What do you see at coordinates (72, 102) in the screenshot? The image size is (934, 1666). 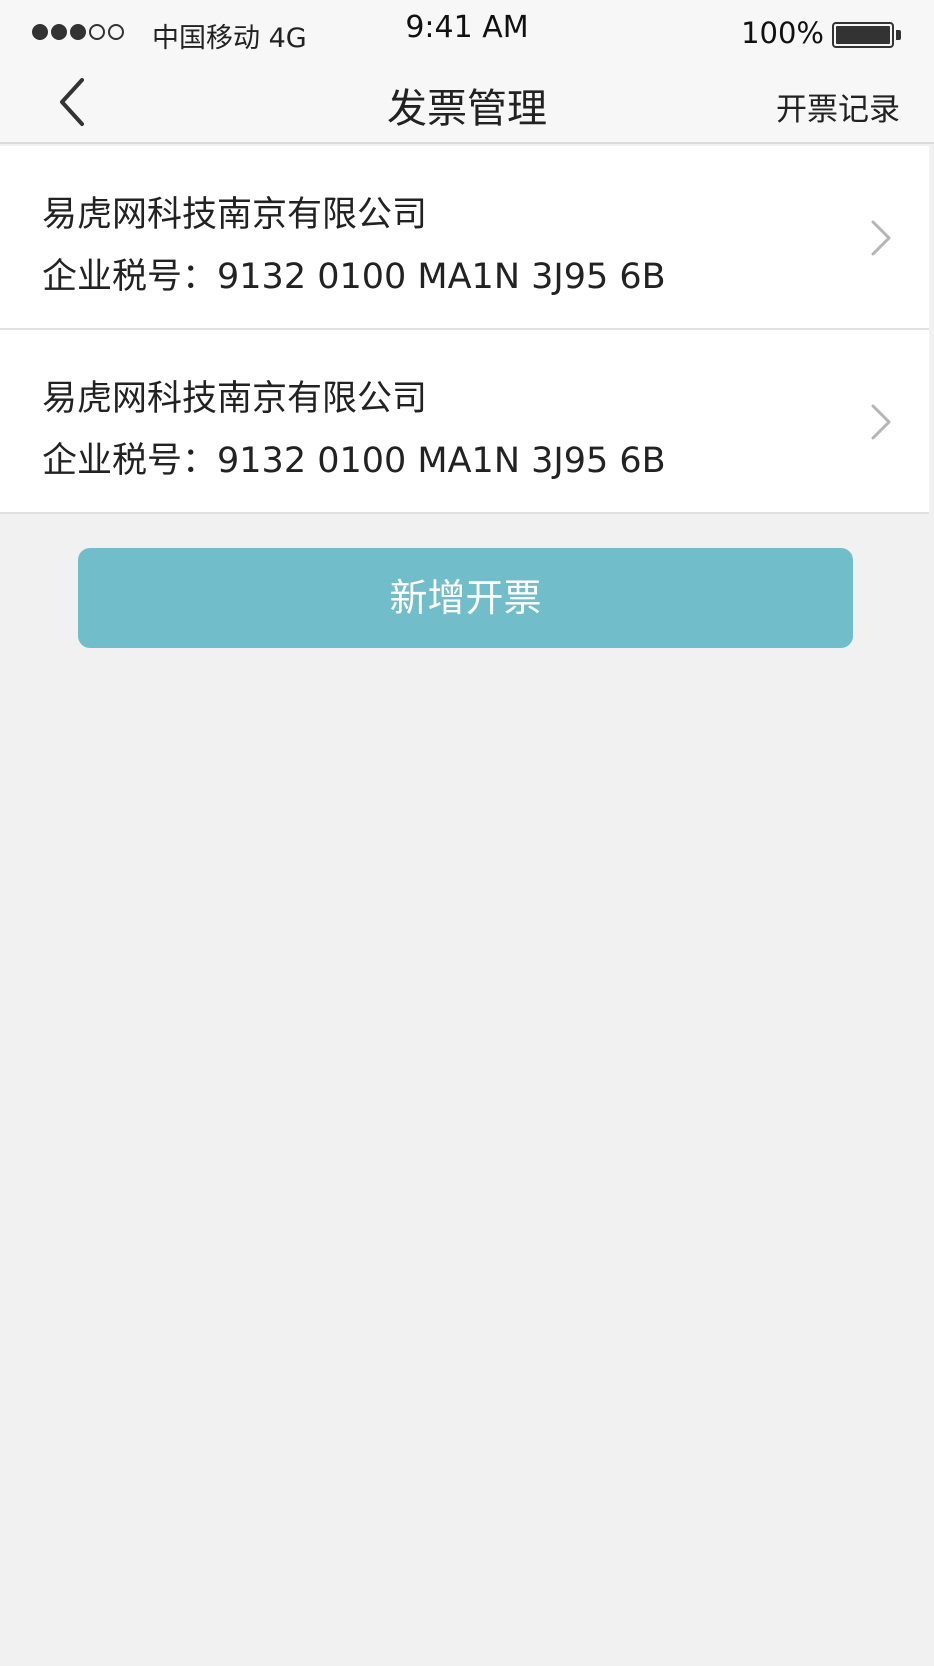 I see `back-arrow-icon` at bounding box center [72, 102].